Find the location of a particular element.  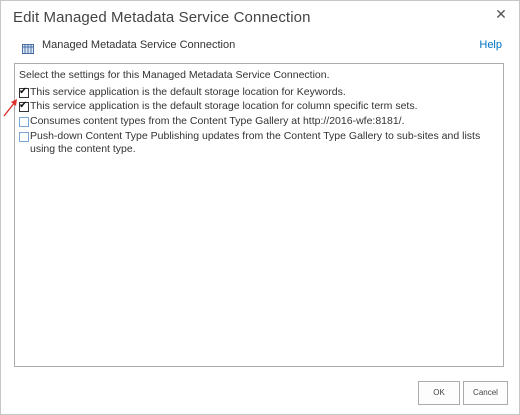

annotation-arrow-icon is located at coordinates (10, 108).